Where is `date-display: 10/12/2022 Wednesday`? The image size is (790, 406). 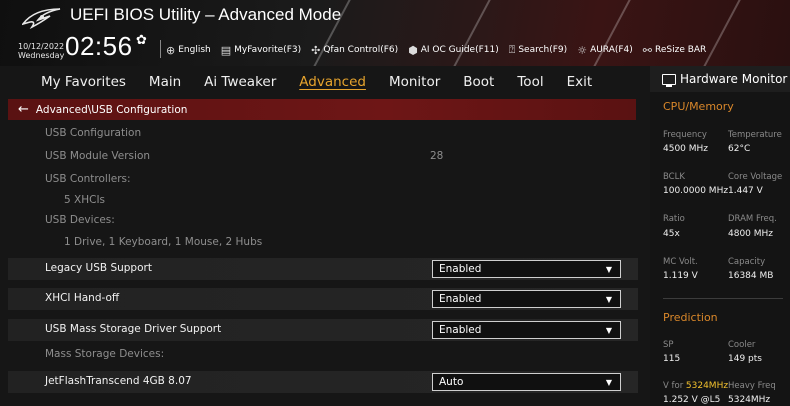 date-display: 10/12/2022 Wednesday is located at coordinates (41, 51).